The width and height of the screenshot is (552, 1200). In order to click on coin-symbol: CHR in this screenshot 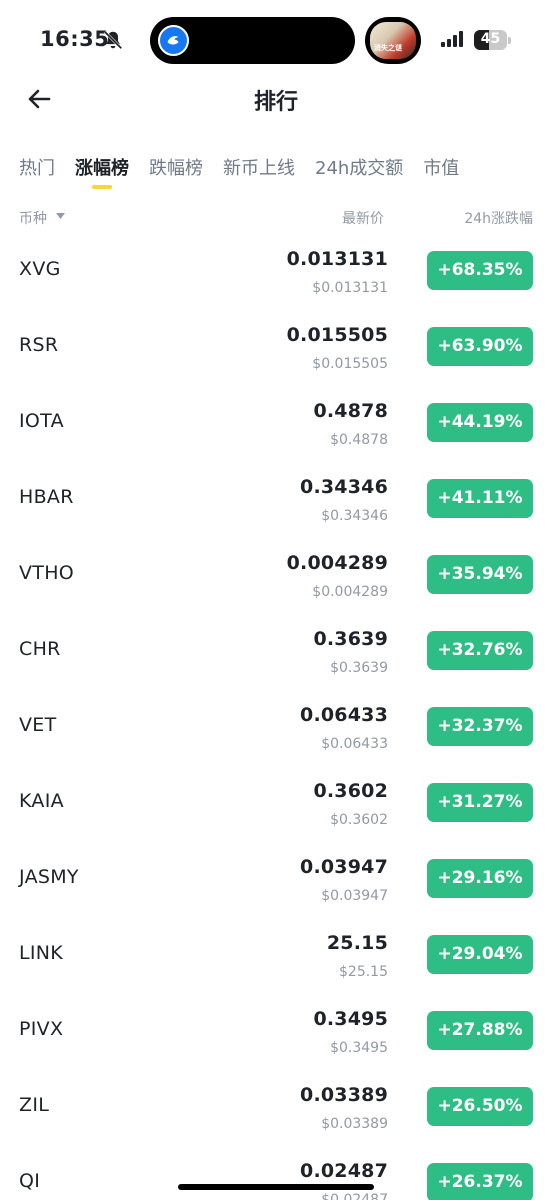, I will do `click(40, 649)`.